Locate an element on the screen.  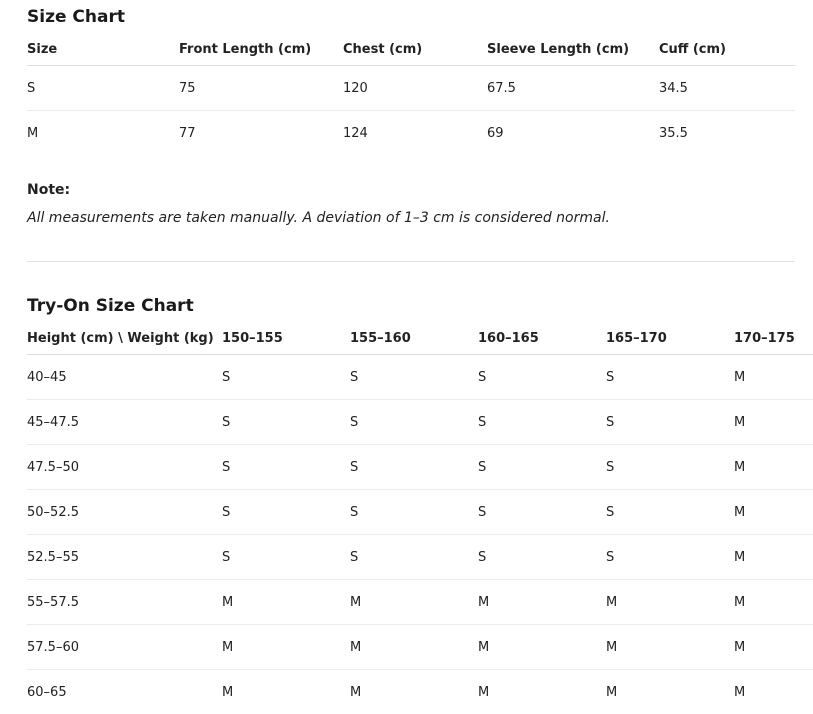
table-row: 47.5–50 S S S S M is located at coordinates (420, 467).